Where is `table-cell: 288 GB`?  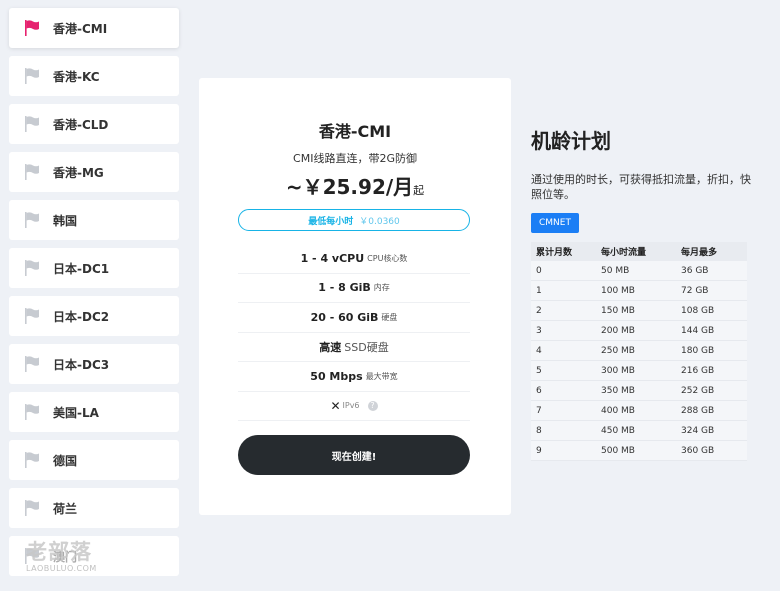 table-cell: 288 GB is located at coordinates (711, 410).